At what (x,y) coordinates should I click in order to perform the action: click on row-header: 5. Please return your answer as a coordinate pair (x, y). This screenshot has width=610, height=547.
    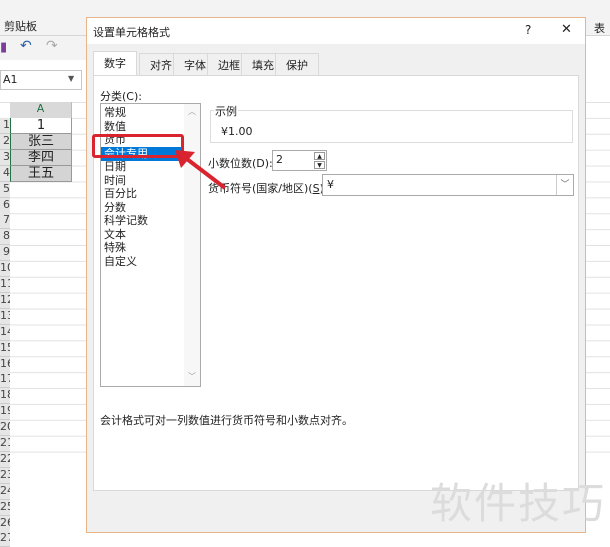
    Looking at the image, I should click on (5, 189).